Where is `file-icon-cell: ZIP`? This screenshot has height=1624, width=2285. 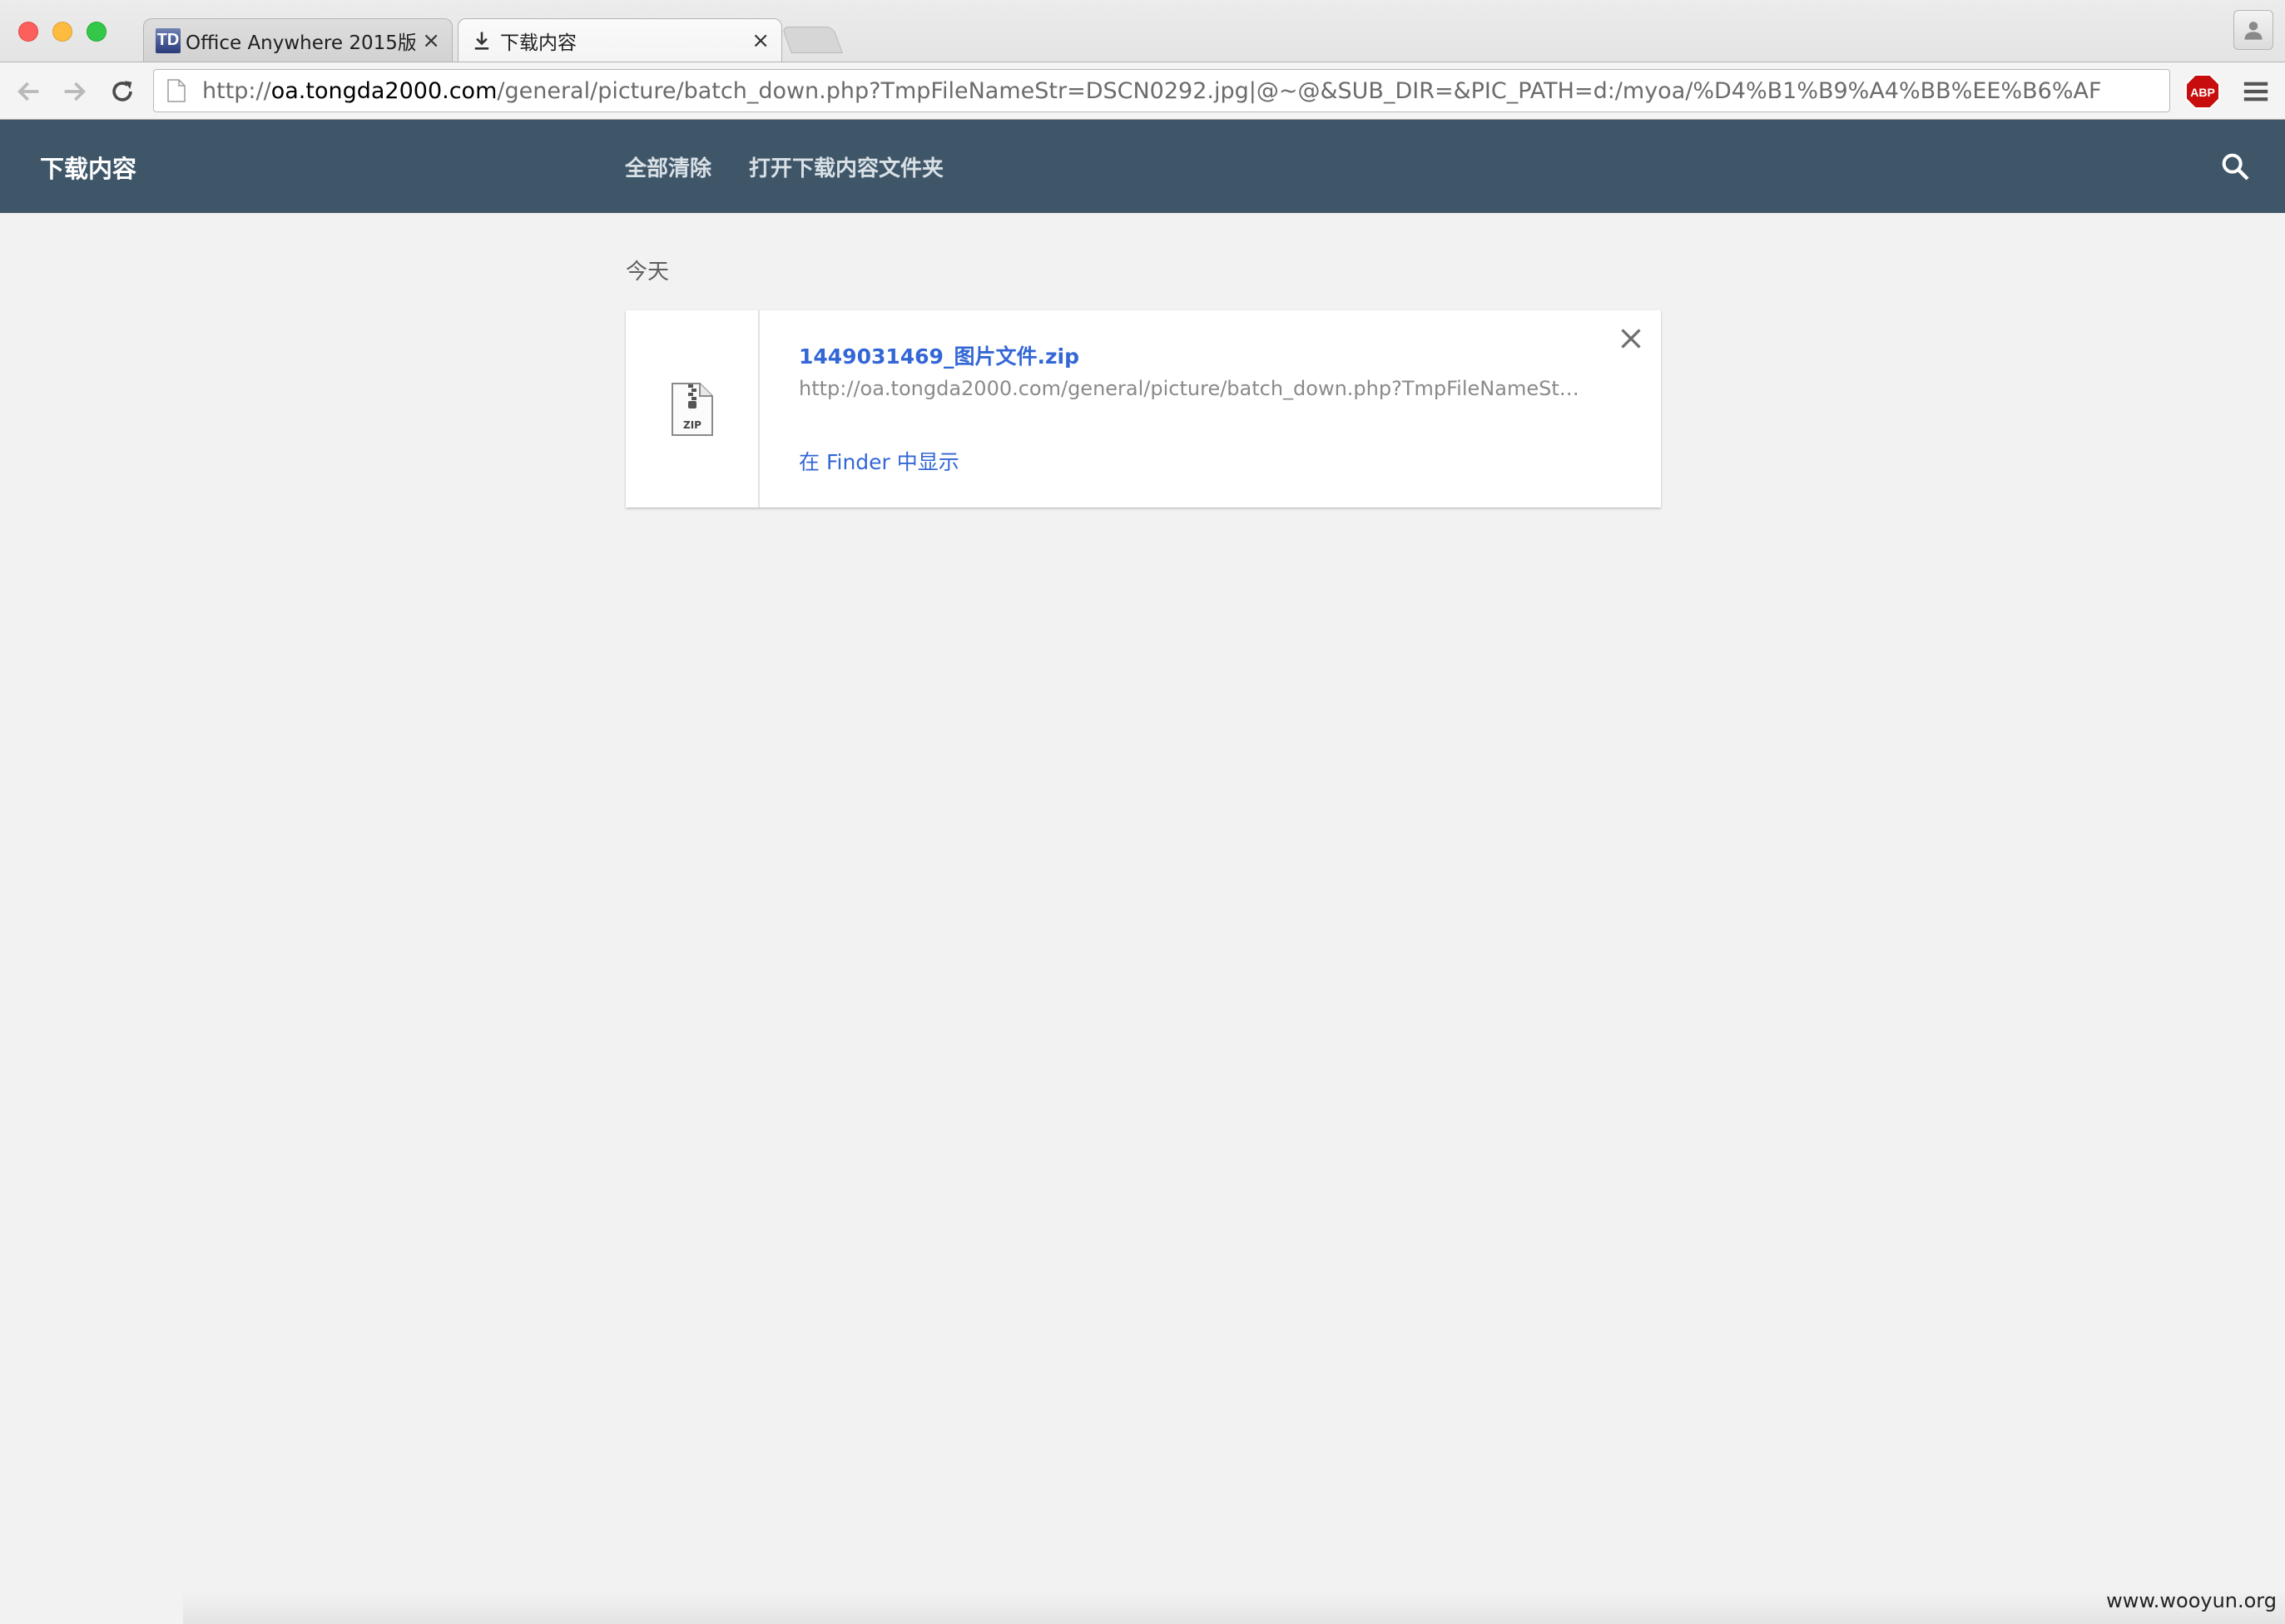 file-icon-cell: ZIP is located at coordinates (693, 409).